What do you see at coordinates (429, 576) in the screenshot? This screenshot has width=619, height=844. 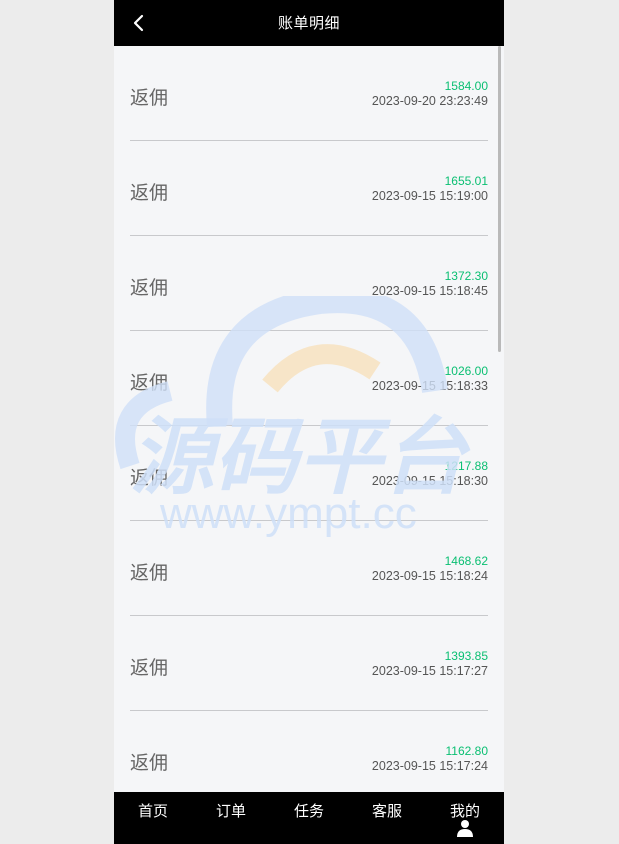 I see `bill-time: 2023-09-15 15:18:24` at bounding box center [429, 576].